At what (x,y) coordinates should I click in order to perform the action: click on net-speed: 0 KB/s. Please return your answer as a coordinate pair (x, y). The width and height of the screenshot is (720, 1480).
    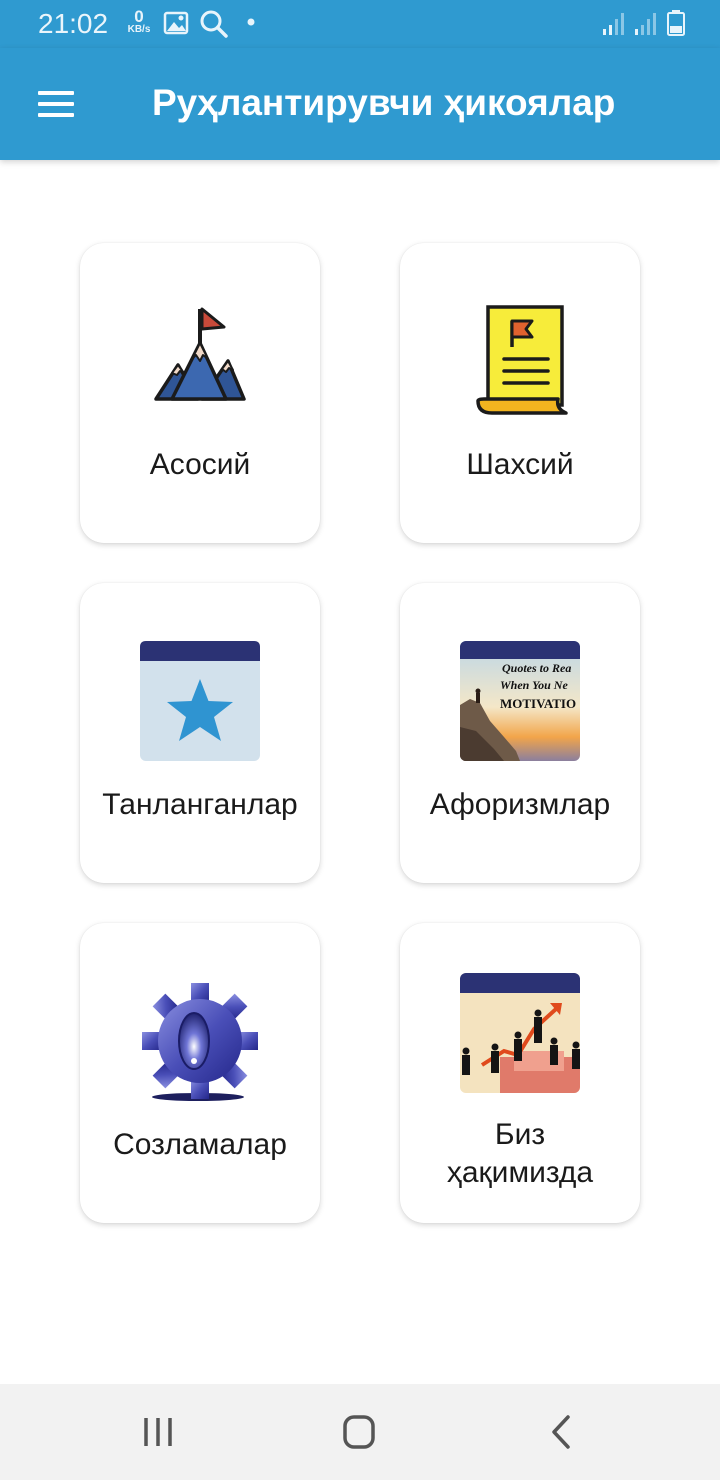
    Looking at the image, I should click on (139, 21).